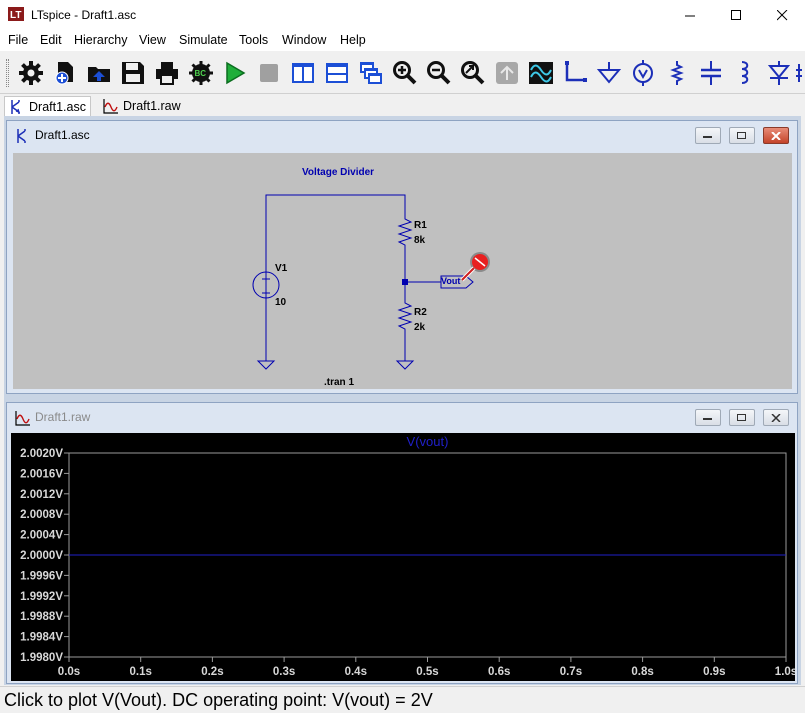 This screenshot has height=713, width=805. I want to click on open-folder-icon, so click(99, 74).